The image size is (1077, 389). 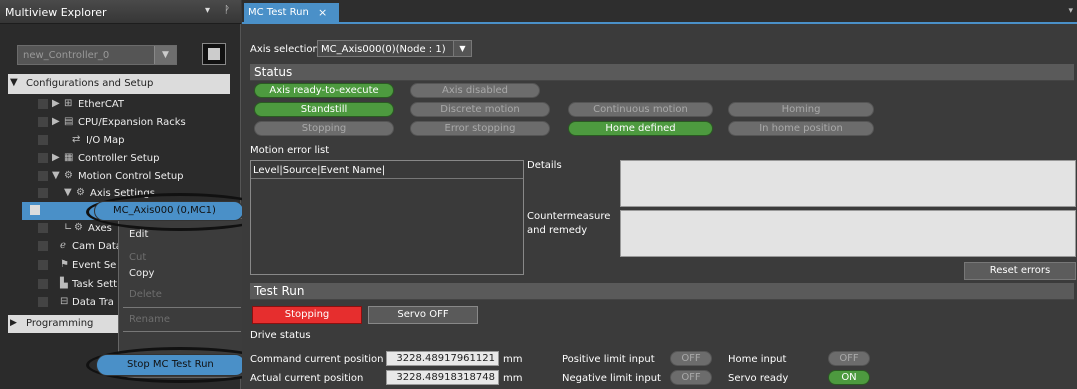 I want to click on motion-error-list: Level|Source|Event Name|, so click(x=387, y=217).